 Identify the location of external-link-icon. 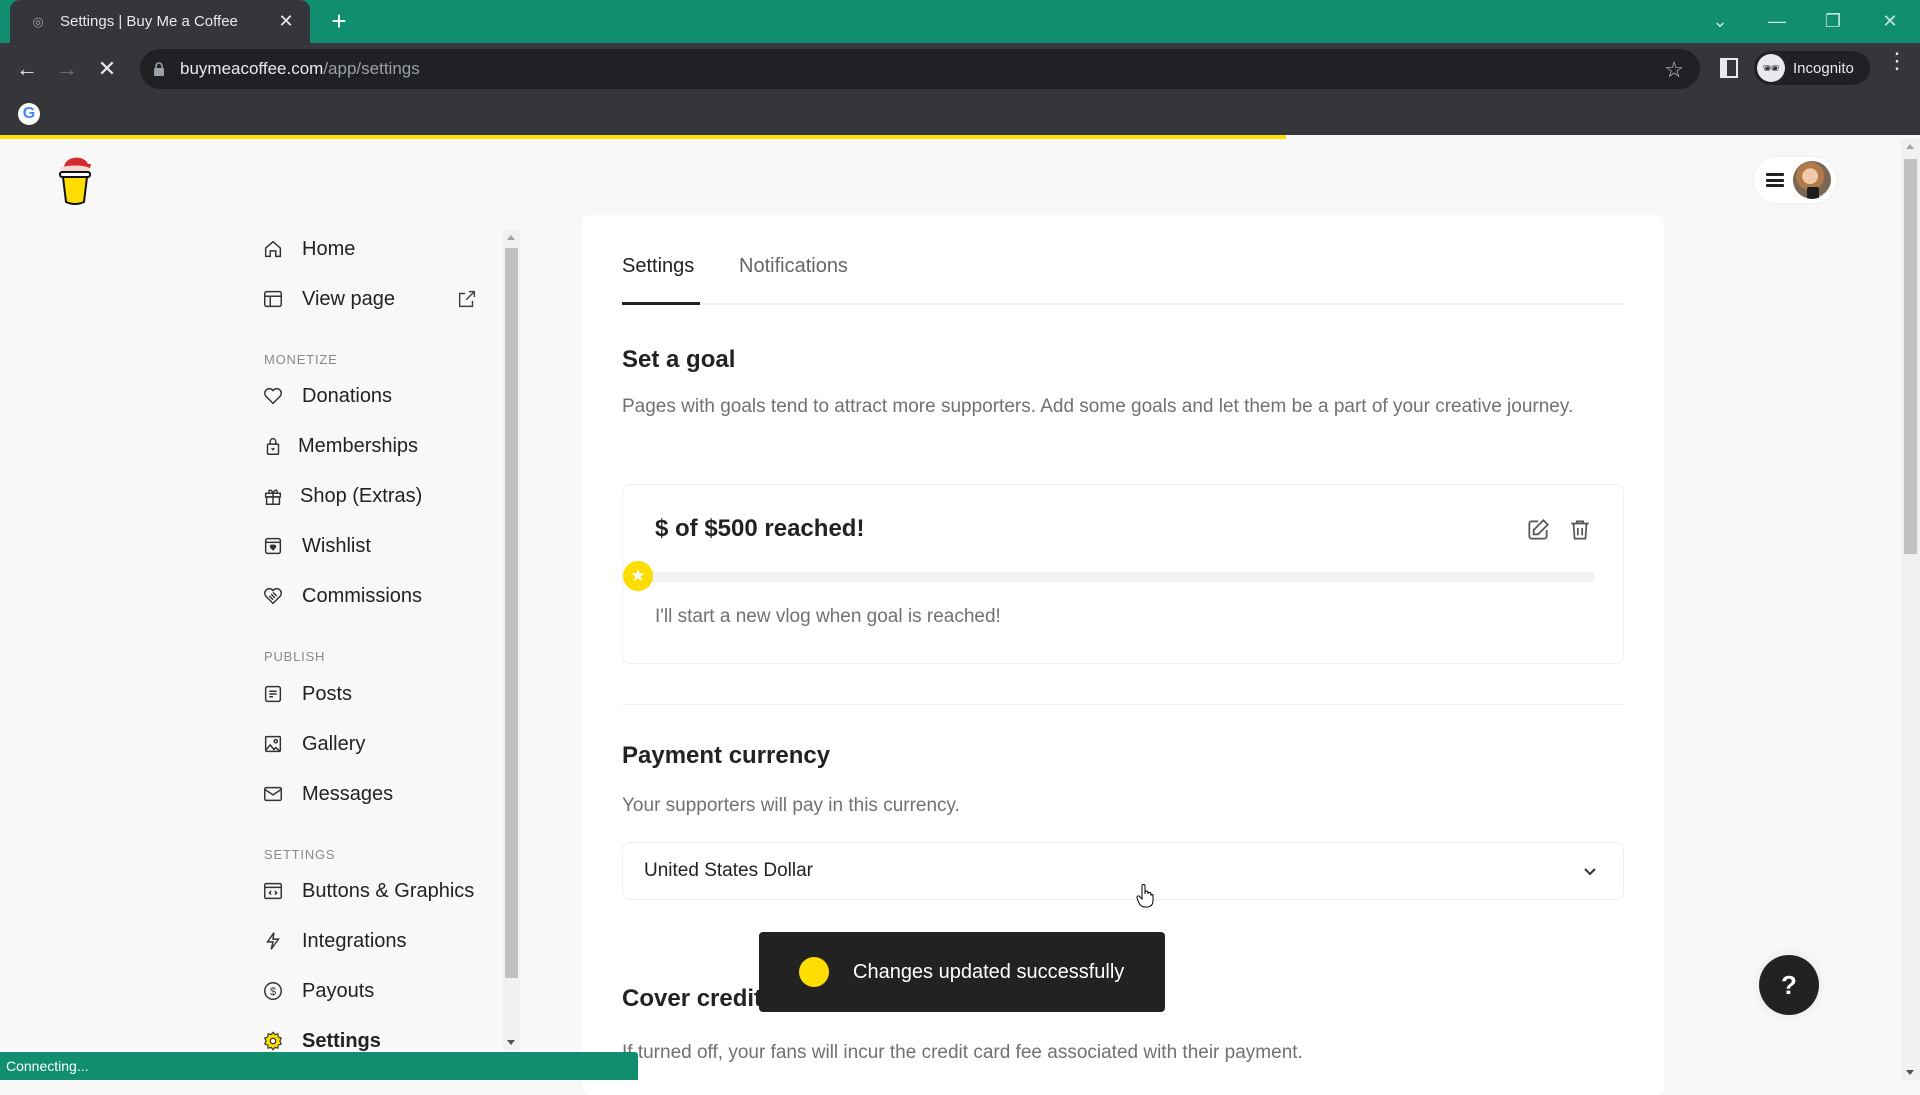
(467, 299).